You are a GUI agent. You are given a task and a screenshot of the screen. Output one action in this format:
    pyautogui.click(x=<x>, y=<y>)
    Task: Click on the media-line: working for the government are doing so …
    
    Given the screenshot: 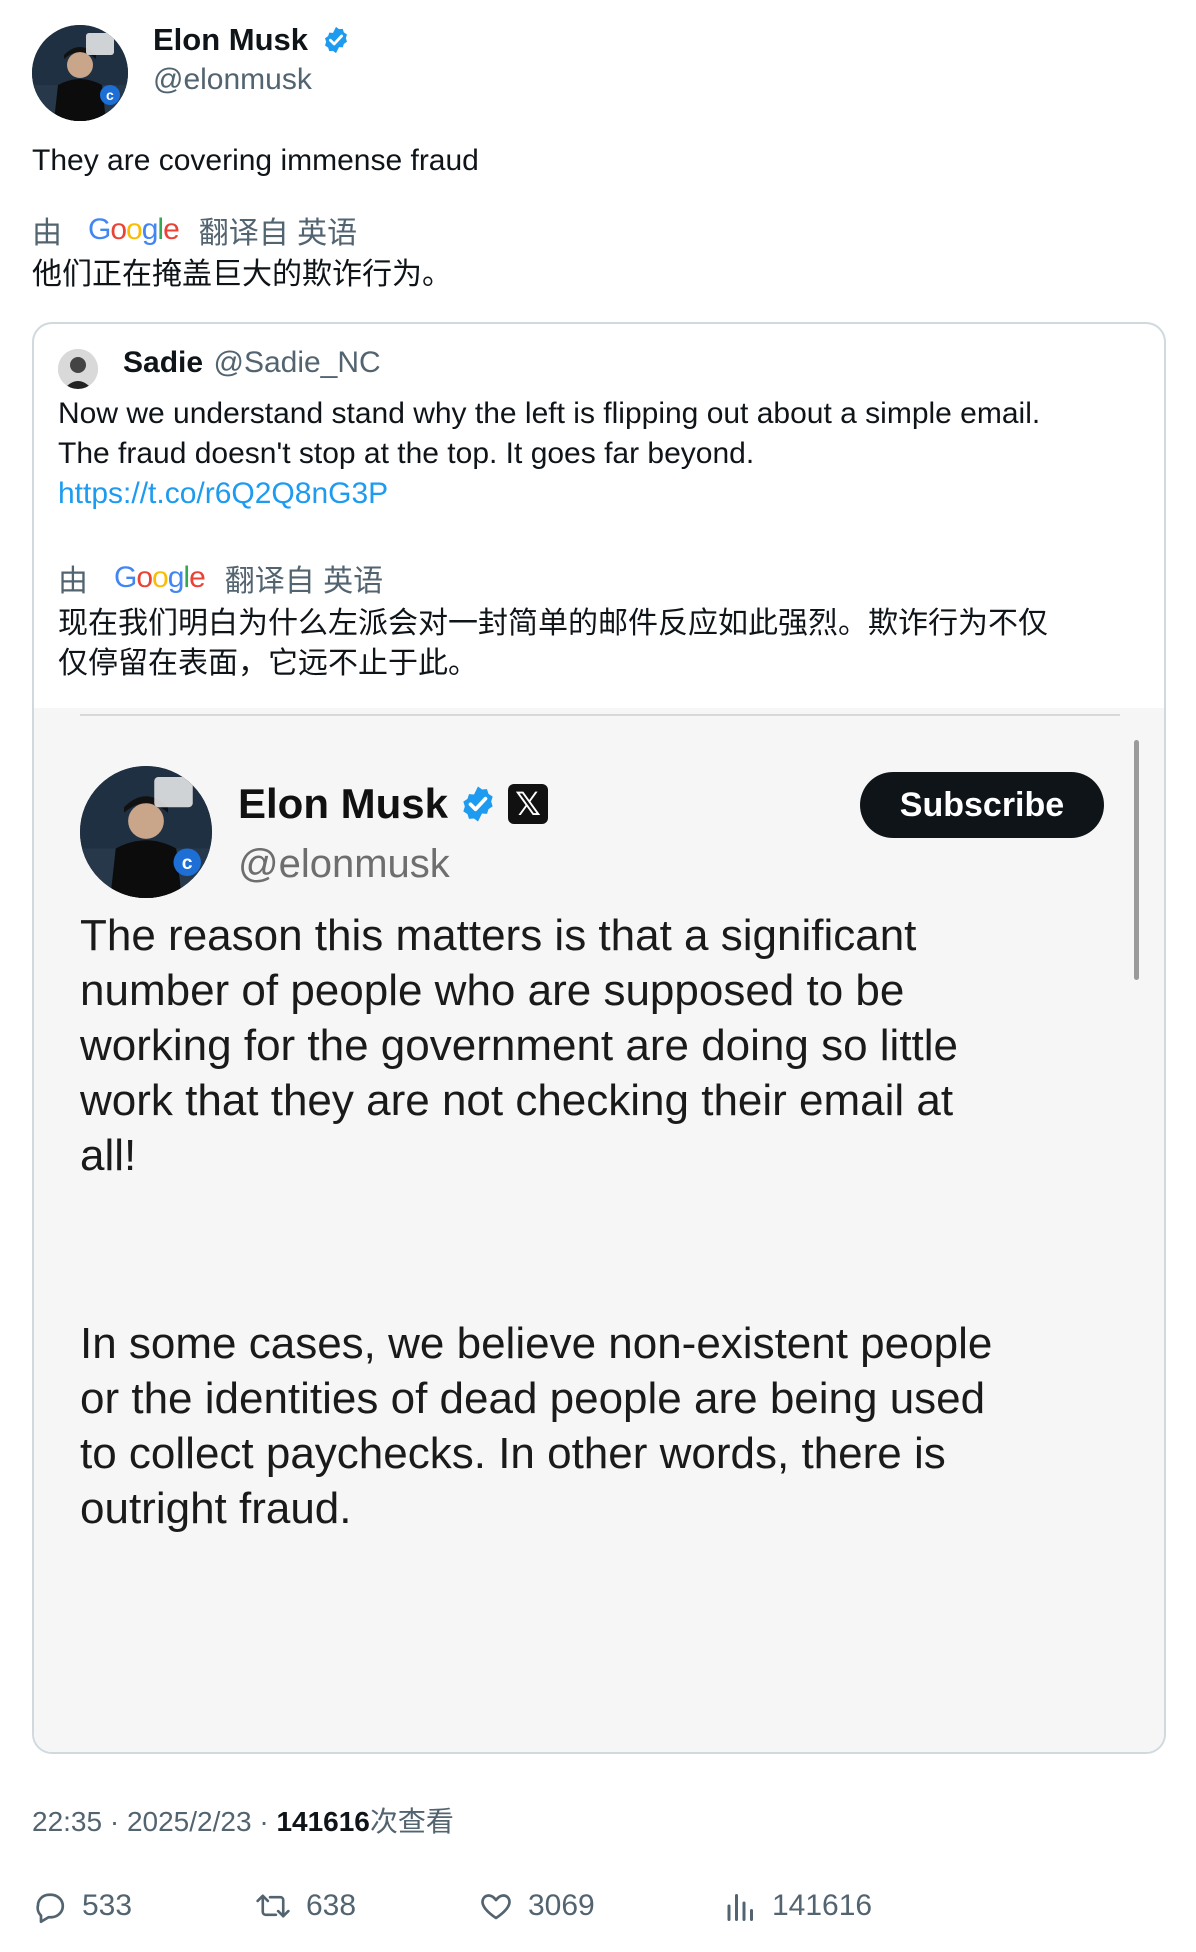 What is the action you would take?
    pyautogui.click(x=519, y=1045)
    